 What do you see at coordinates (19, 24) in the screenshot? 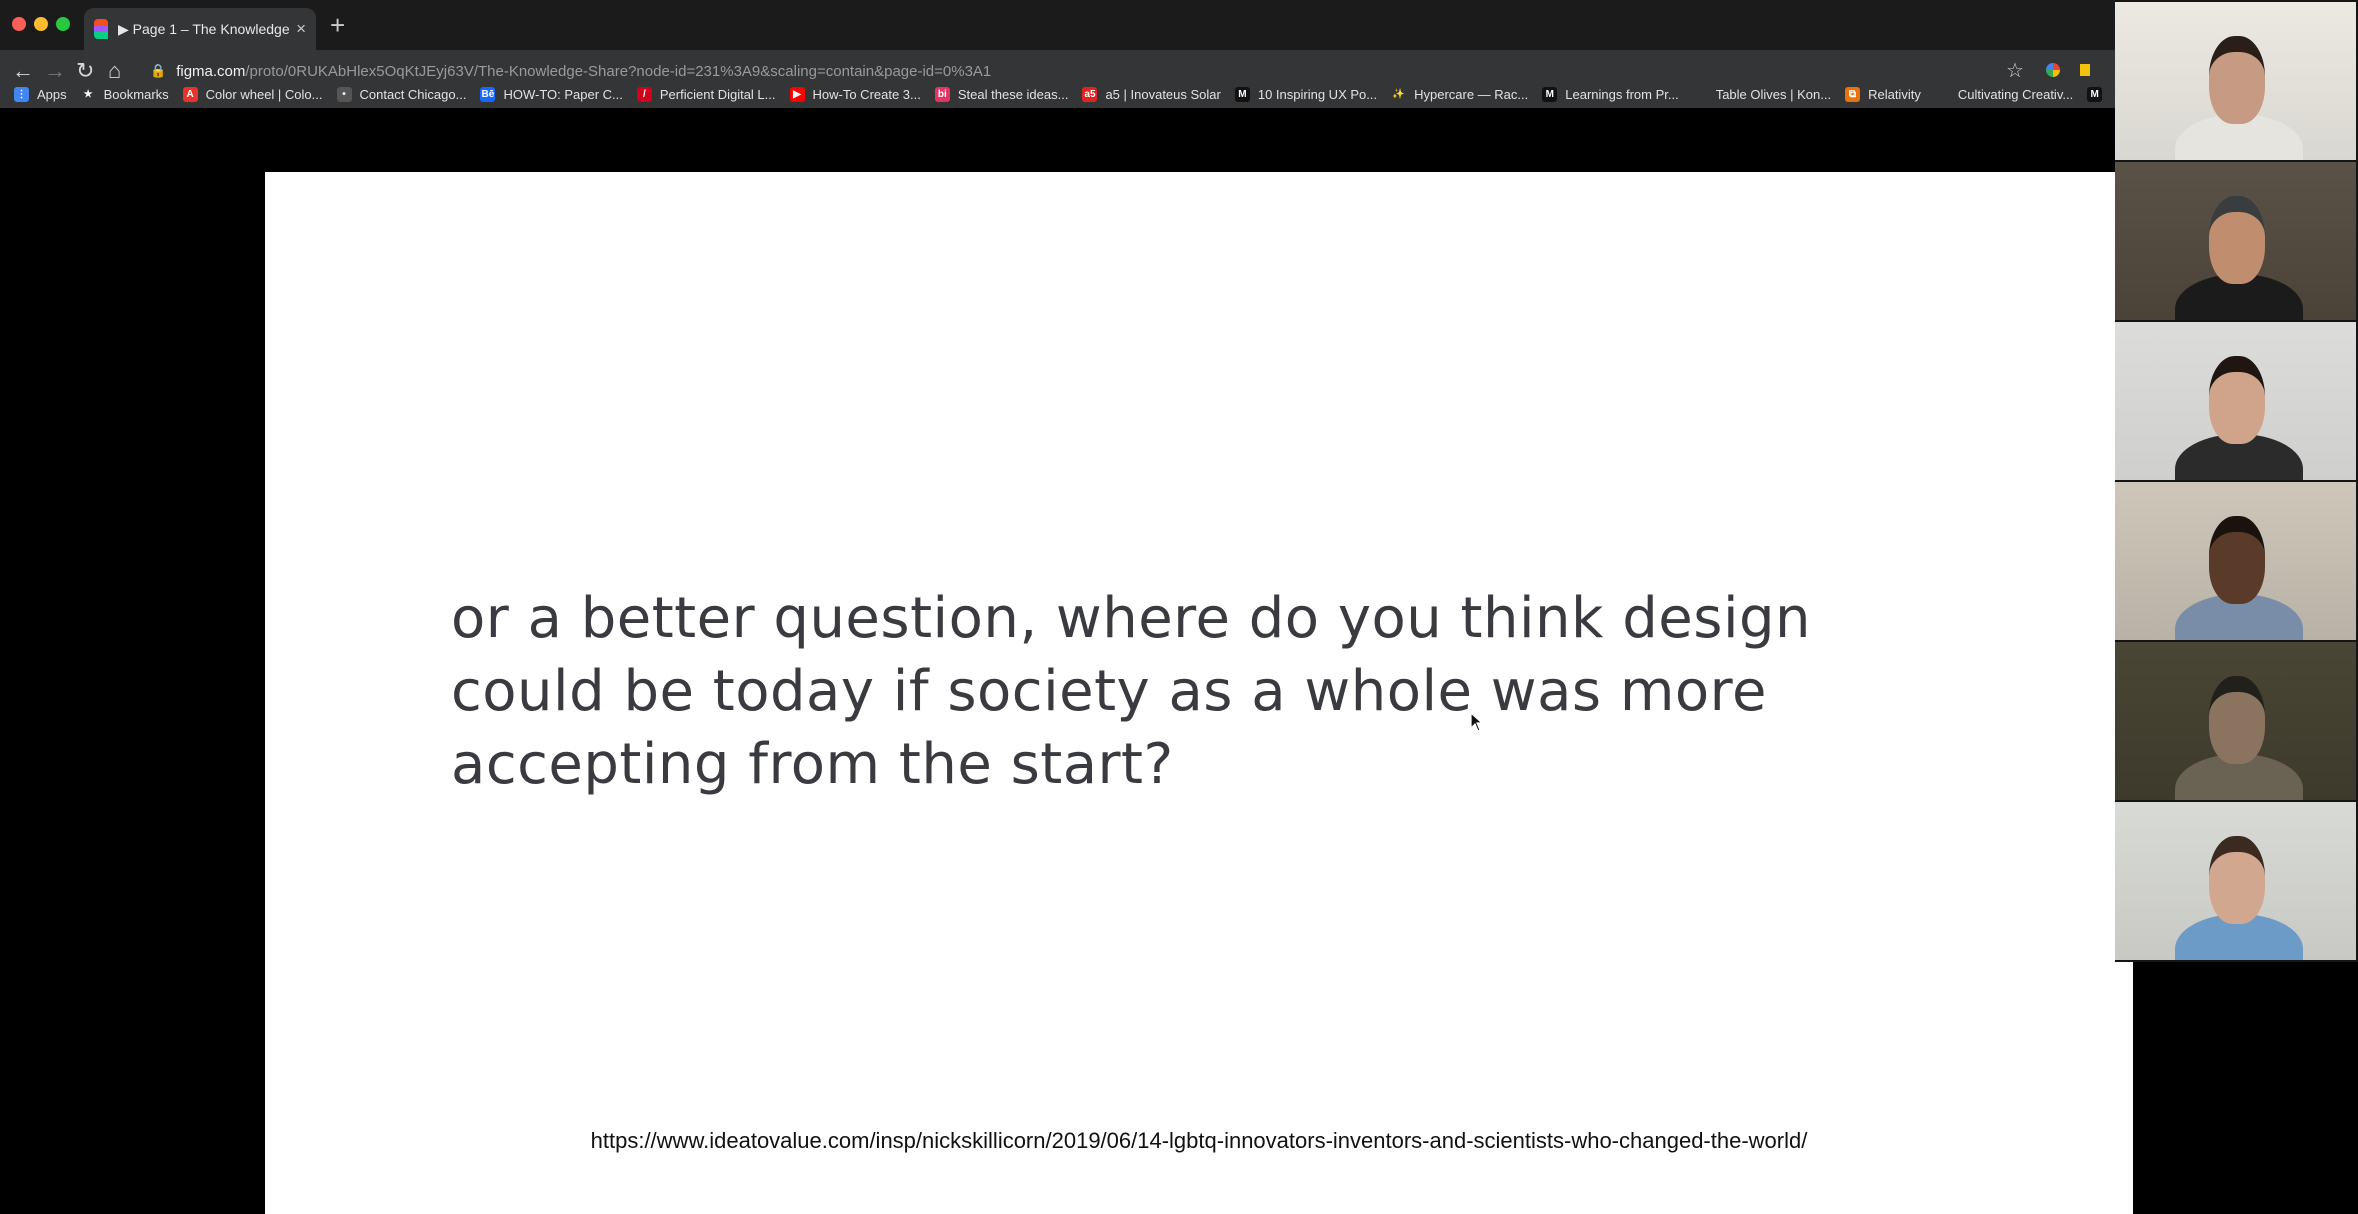
I see `close-window-button` at bounding box center [19, 24].